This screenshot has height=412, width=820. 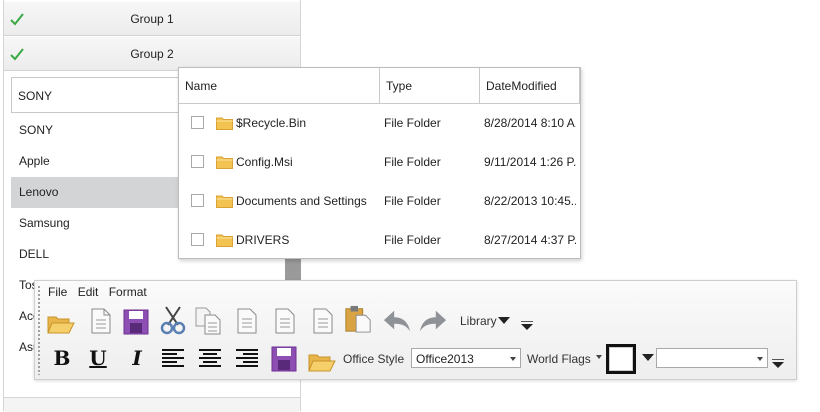 I want to click on copy-button, so click(x=209, y=321).